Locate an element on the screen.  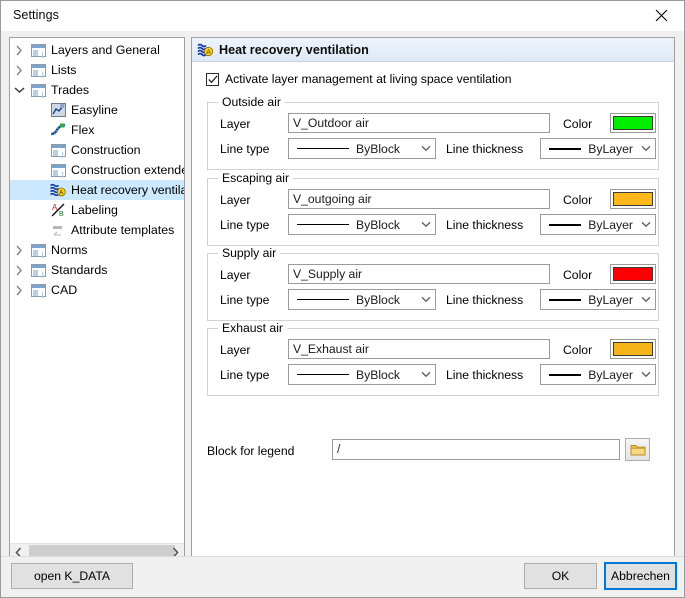
layer-input: V_outgoing air is located at coordinates (419, 199).